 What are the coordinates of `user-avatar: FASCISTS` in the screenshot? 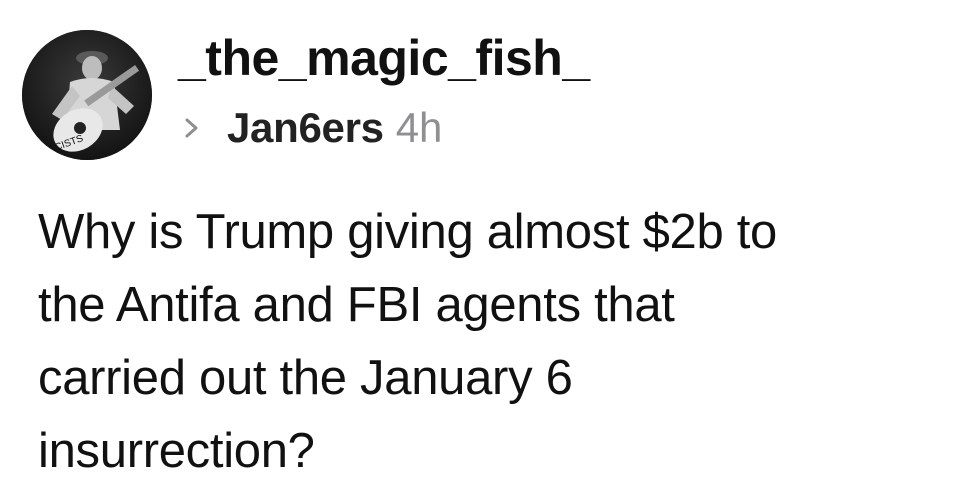 It's located at (87, 95).